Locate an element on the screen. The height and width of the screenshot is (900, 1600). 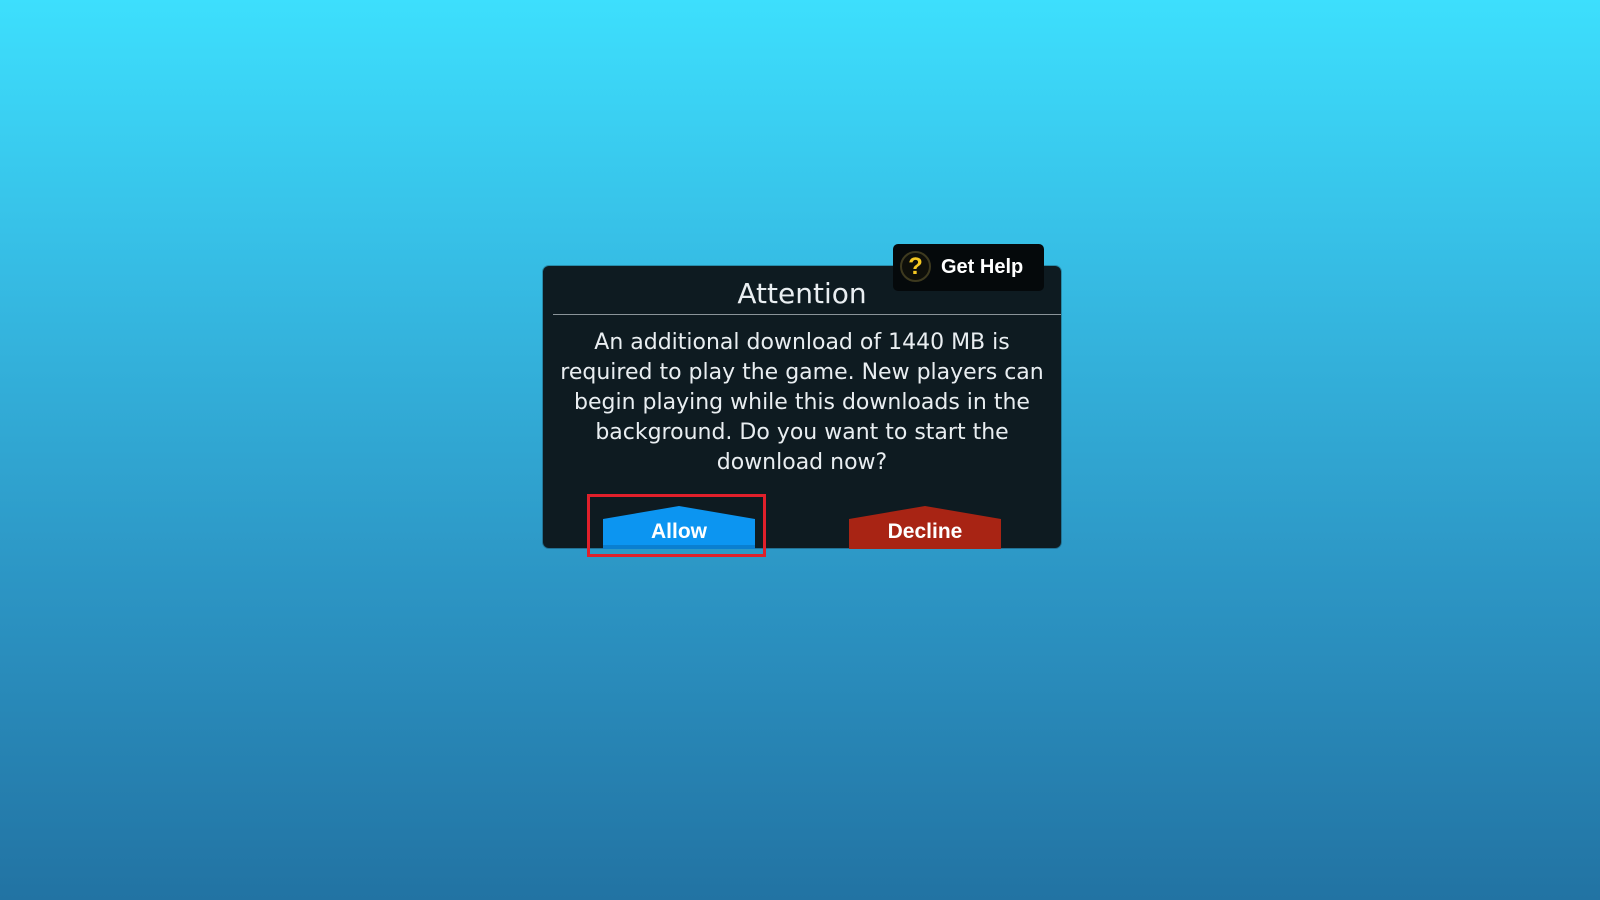
allow-button-label: Allow is located at coordinates (679, 531).